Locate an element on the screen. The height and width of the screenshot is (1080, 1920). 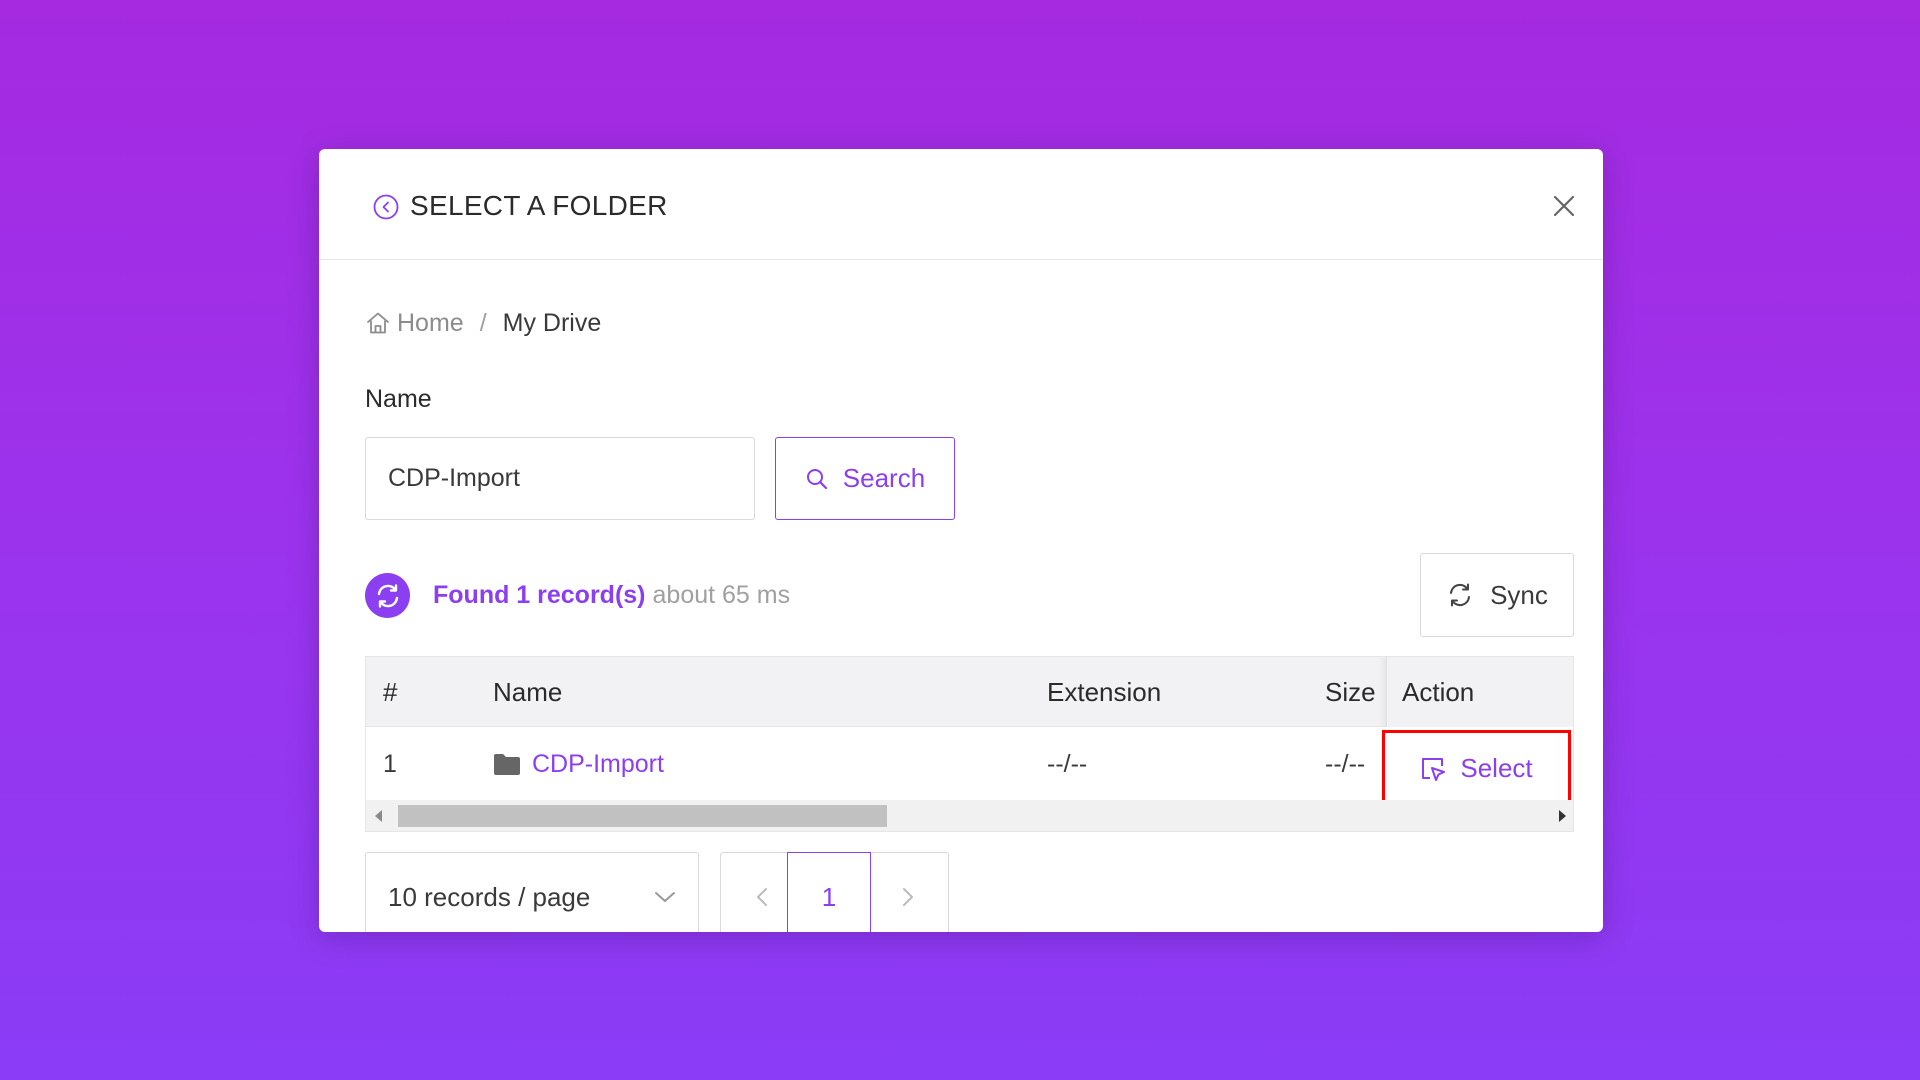
header-action: Action is located at coordinates (1479, 692).